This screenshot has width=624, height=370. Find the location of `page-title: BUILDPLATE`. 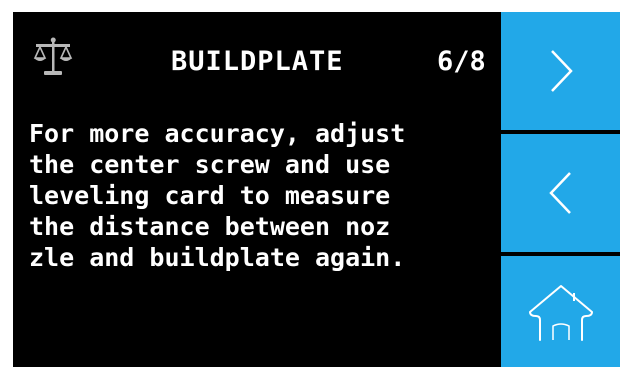

page-title: BUILDPLATE is located at coordinates (257, 61).